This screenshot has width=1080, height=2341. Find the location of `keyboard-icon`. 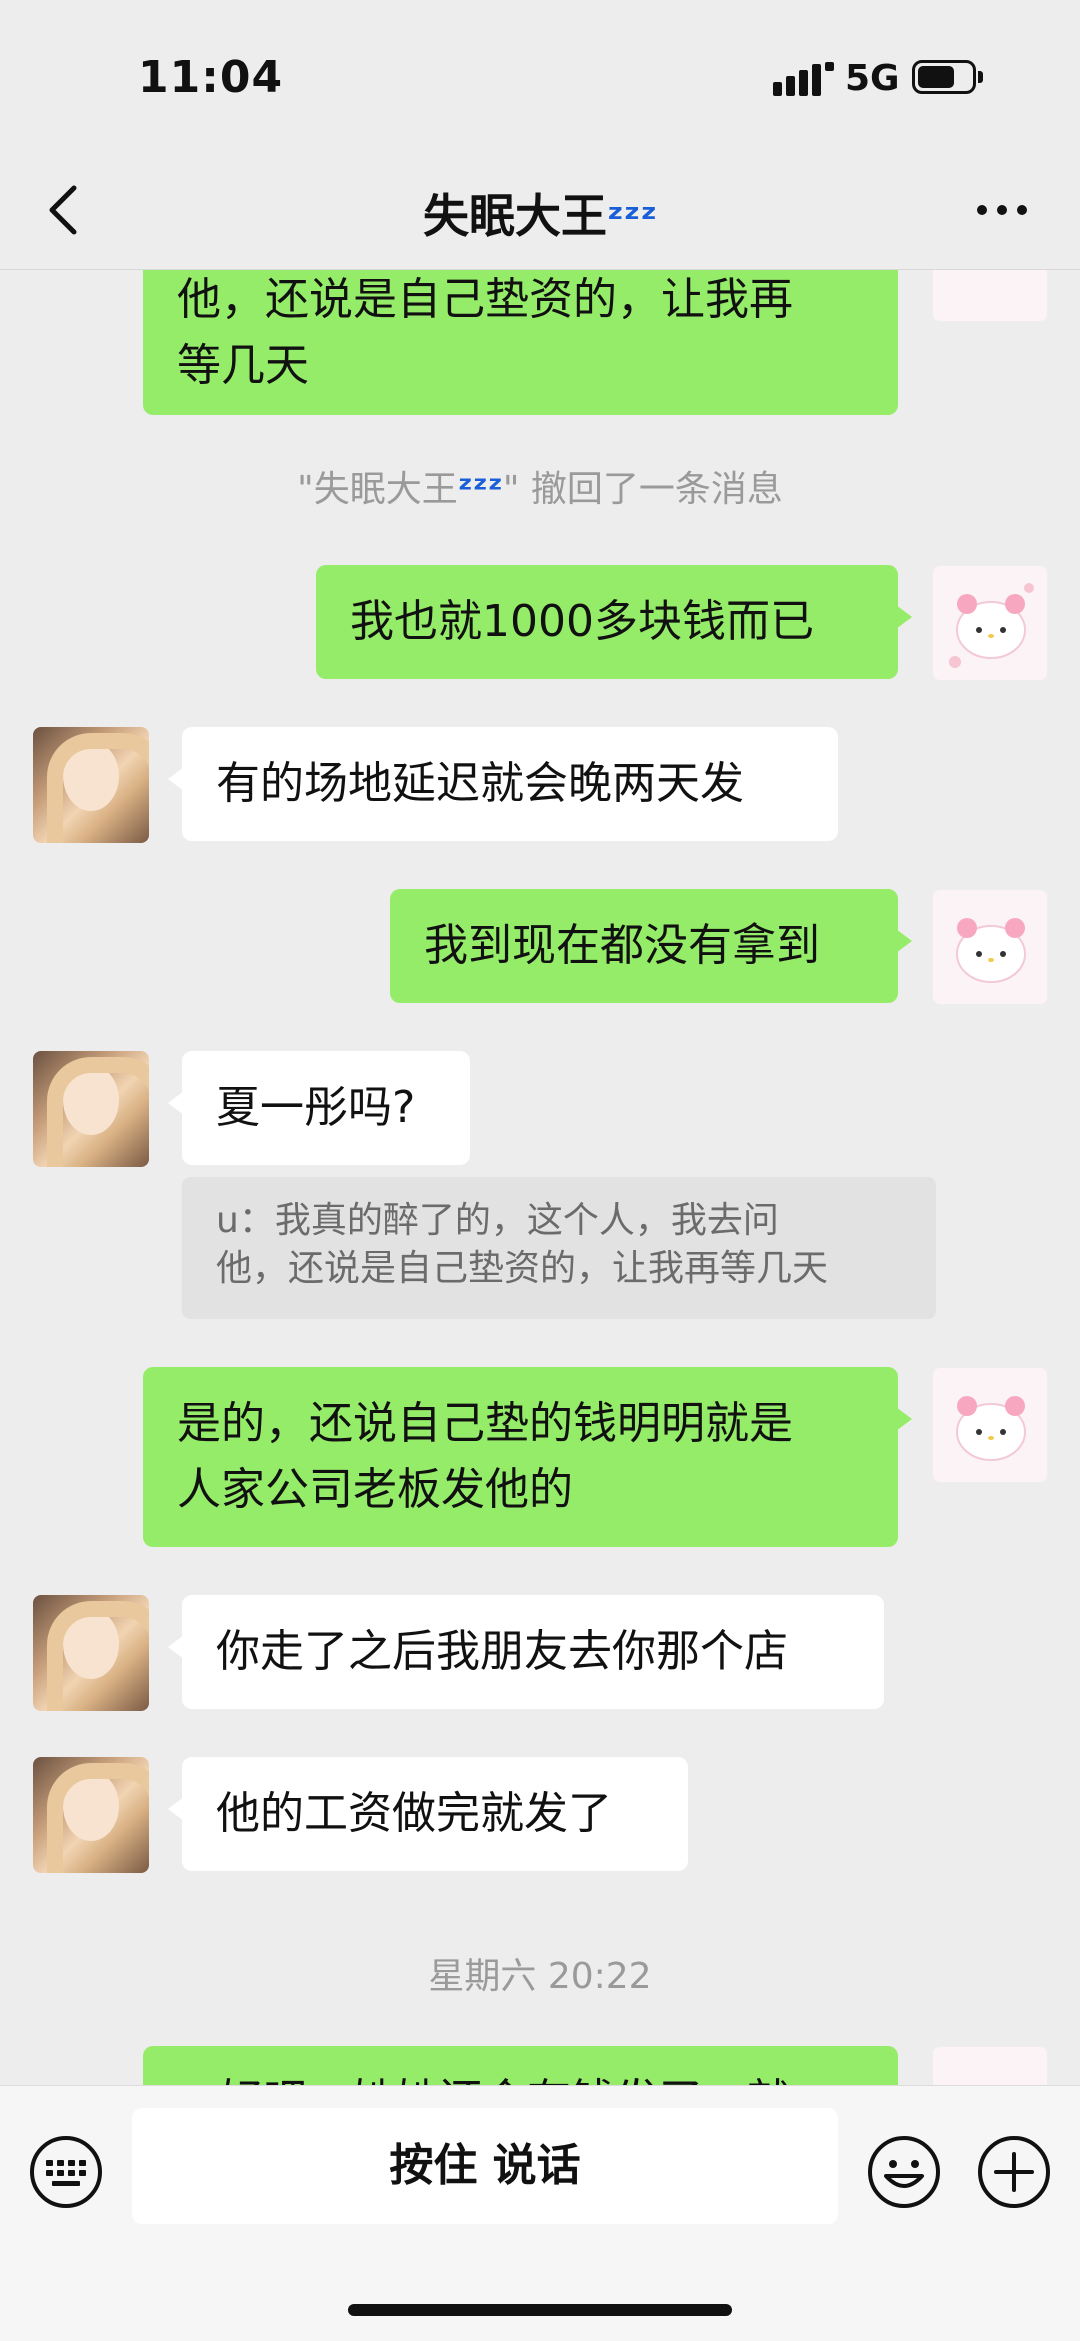

keyboard-icon is located at coordinates (66, 2172).